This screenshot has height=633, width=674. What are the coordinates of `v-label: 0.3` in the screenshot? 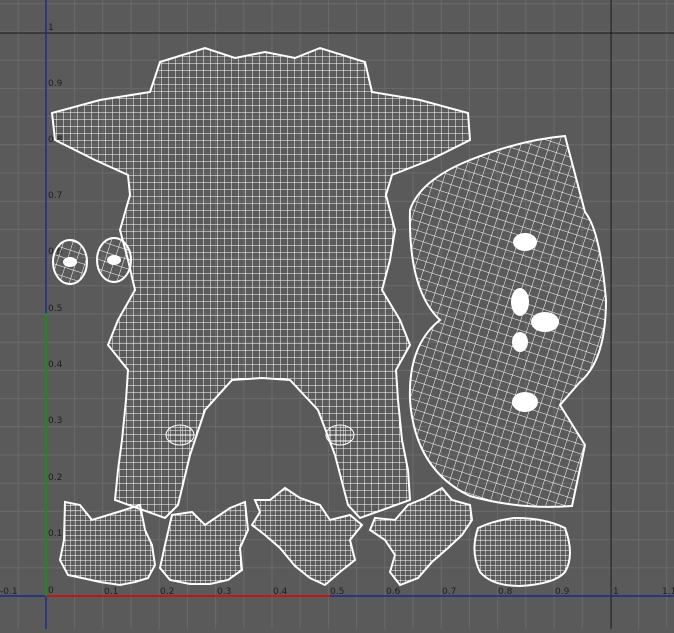 It's located at (55, 421).